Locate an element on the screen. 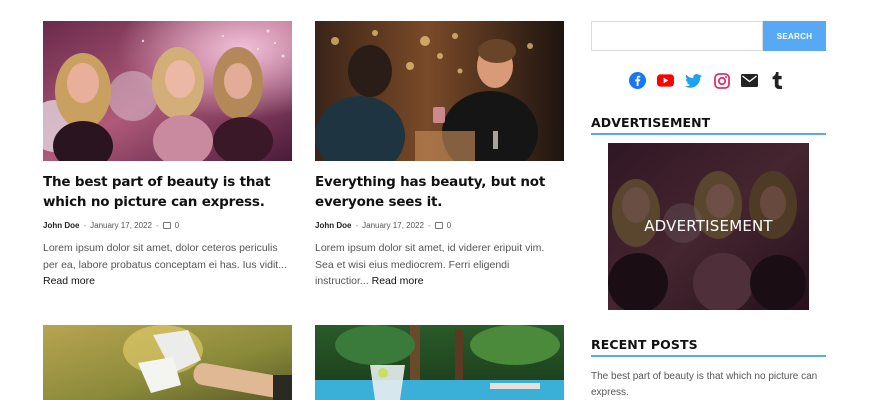 The image size is (870, 400). facebook-icon is located at coordinates (637, 80).